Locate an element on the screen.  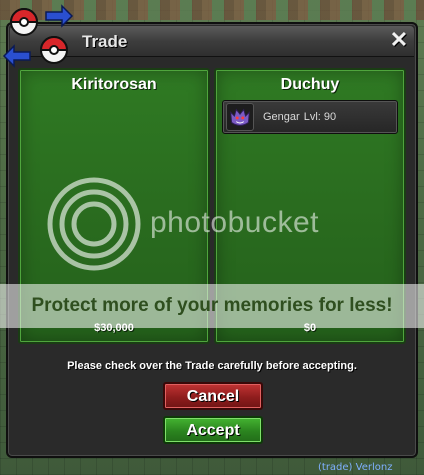
pokemon-slot: Gengar Lvl: 90 is located at coordinates (310, 117).